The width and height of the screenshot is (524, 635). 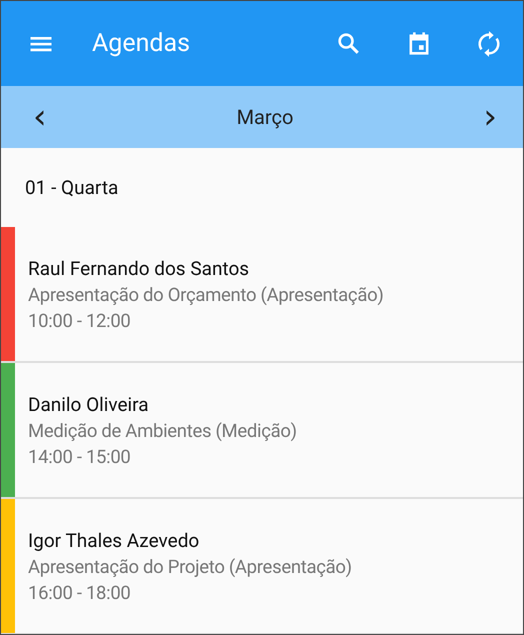 What do you see at coordinates (79, 321) in the screenshot?
I see `time-text: 10:00 - 12:00` at bounding box center [79, 321].